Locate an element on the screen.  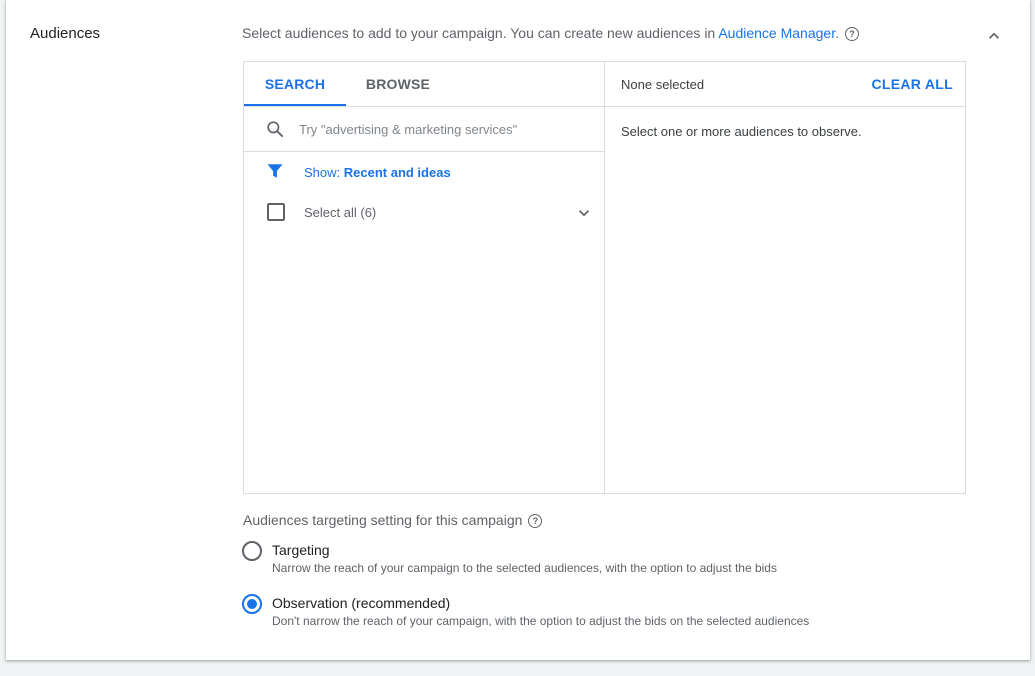
audience-manager-link: Audience Manager is located at coordinates (776, 33).